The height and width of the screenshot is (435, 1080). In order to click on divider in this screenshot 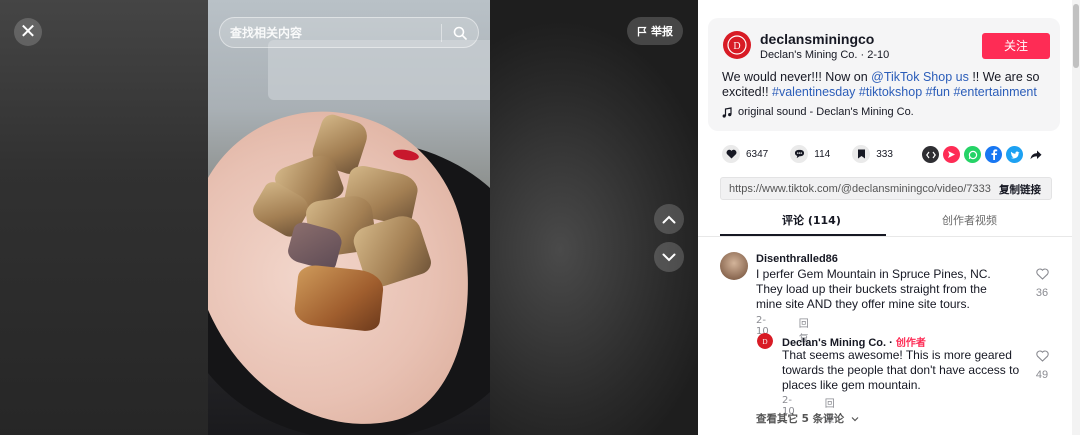, I will do `click(889, 236)`.